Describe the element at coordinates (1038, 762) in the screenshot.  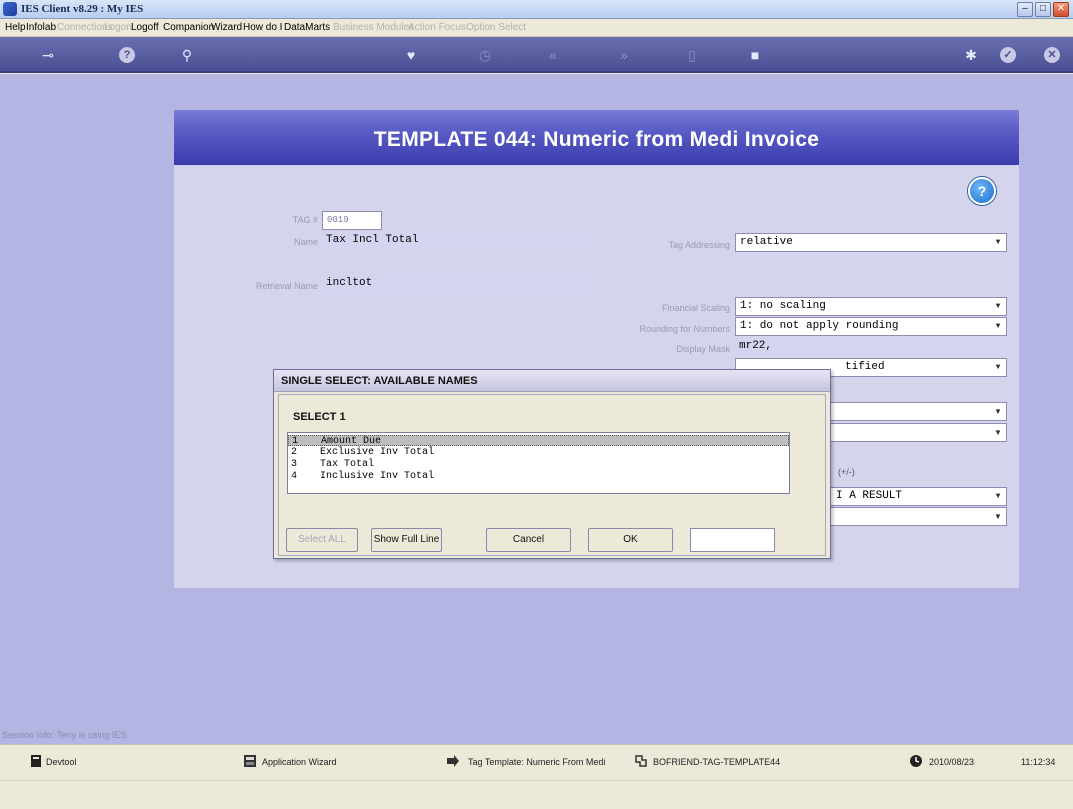
I see `status-time: 11:12:34` at that location.